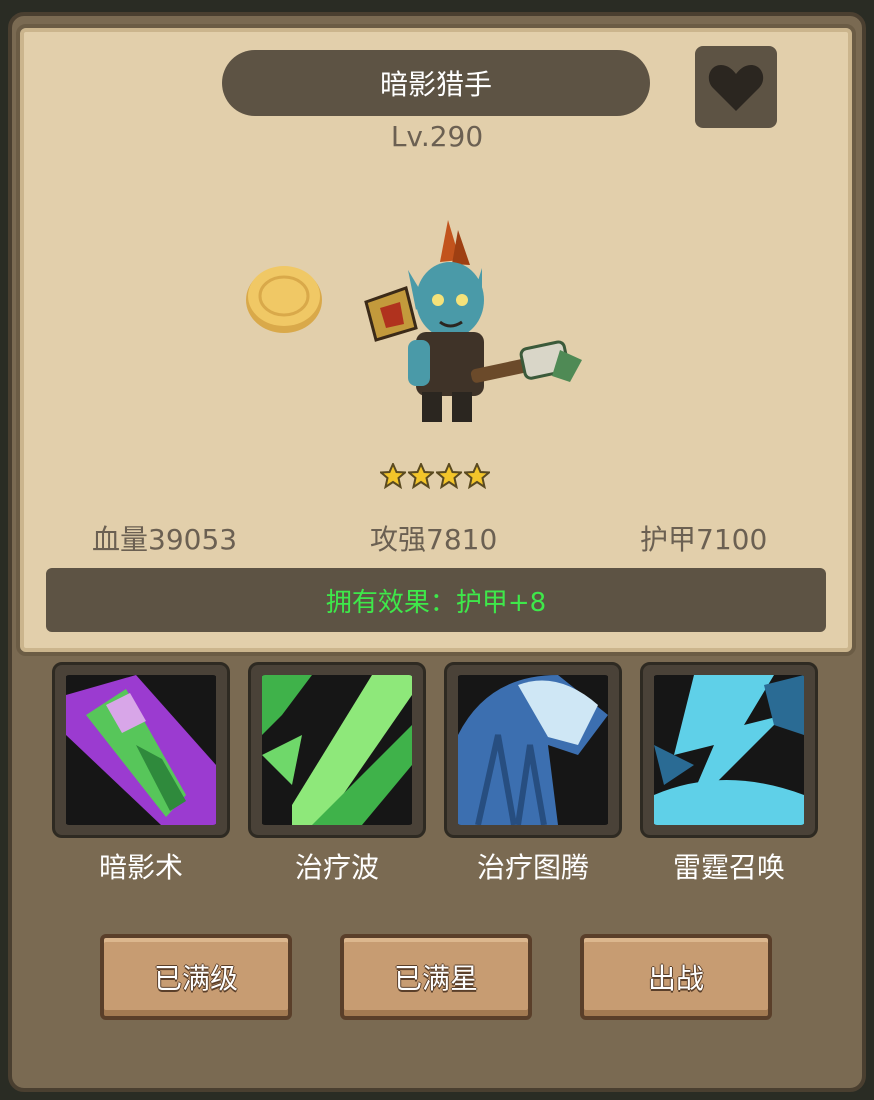 The image size is (874, 1100). I want to click on skill-healing-wave, so click(337, 750).